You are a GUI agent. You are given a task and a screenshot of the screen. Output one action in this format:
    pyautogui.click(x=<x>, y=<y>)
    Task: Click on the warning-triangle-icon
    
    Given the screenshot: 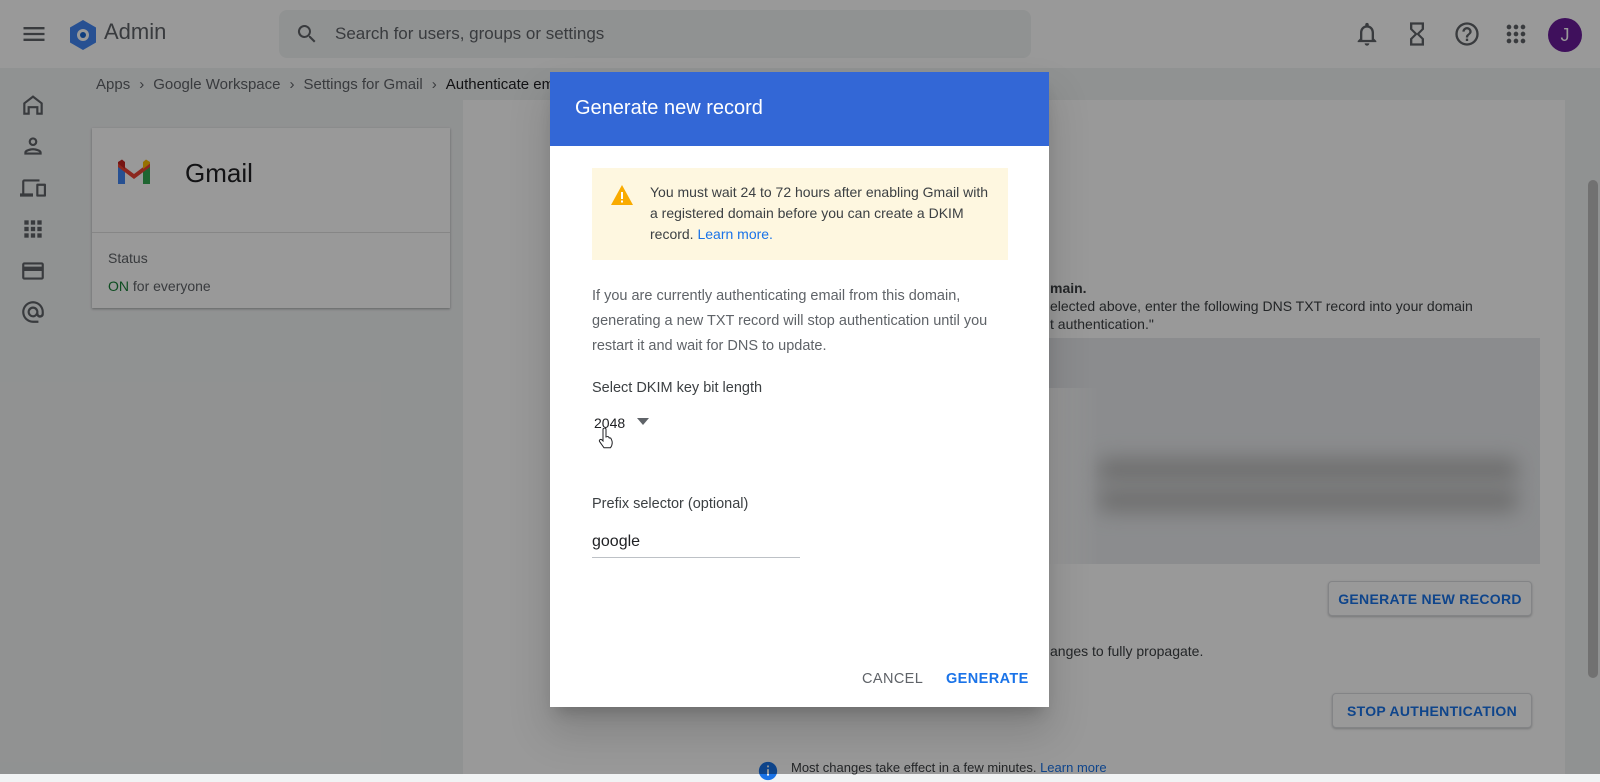 What is the action you would take?
    pyautogui.click(x=622, y=195)
    